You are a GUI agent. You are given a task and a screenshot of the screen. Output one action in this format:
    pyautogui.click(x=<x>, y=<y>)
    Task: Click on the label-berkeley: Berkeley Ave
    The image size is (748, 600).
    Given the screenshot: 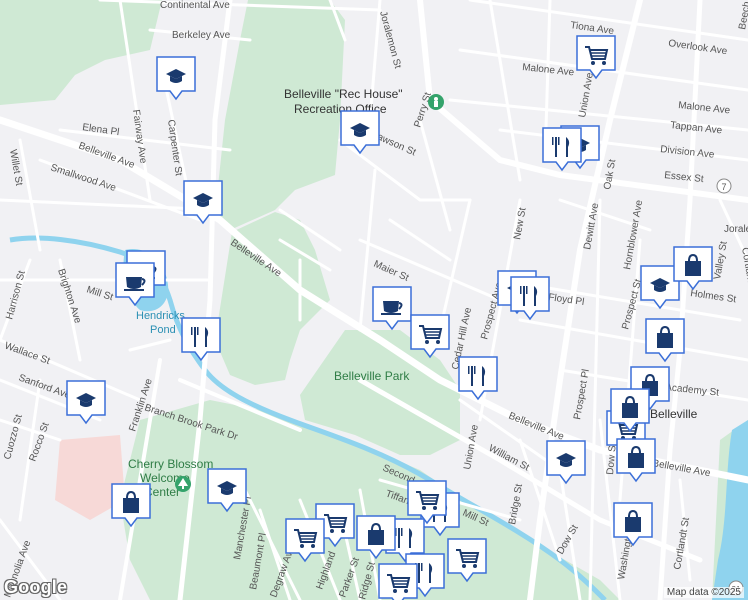 What is the action you would take?
    pyautogui.click(x=201, y=35)
    